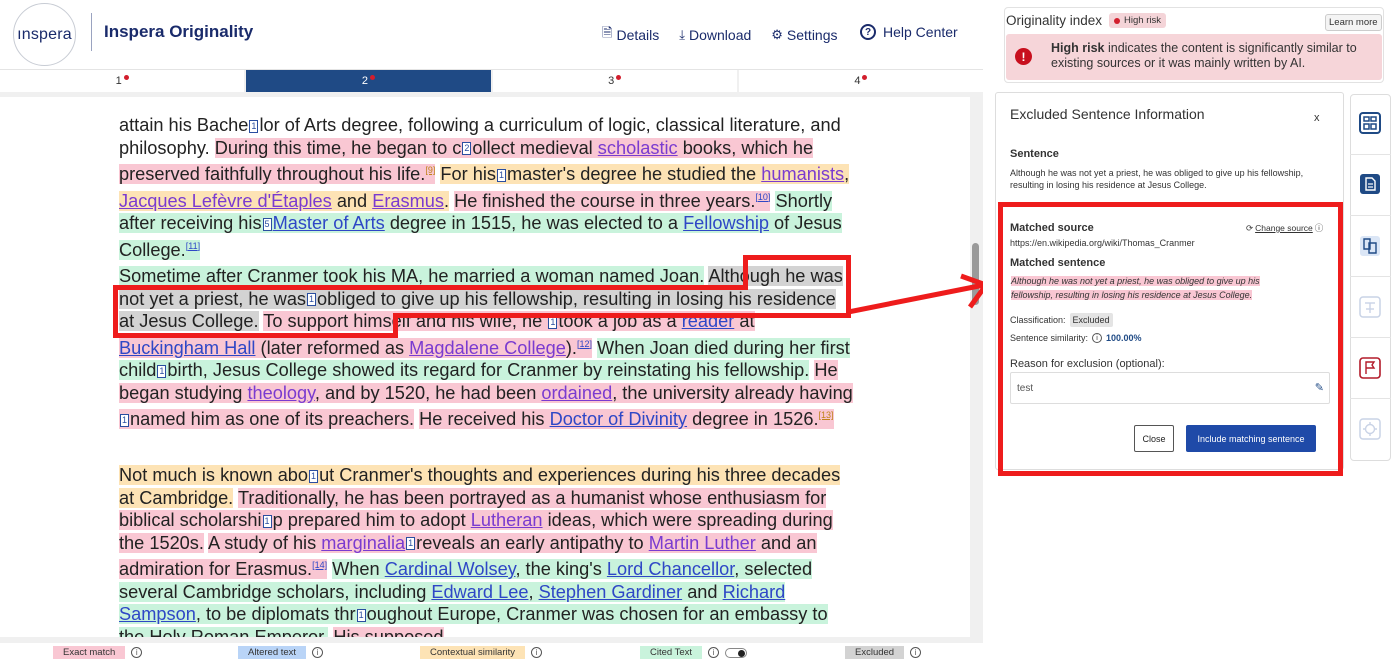 The height and width of the screenshot is (662, 1391). Describe the element at coordinates (975, 274) in the screenshot. I see `document-scrollbar` at that location.